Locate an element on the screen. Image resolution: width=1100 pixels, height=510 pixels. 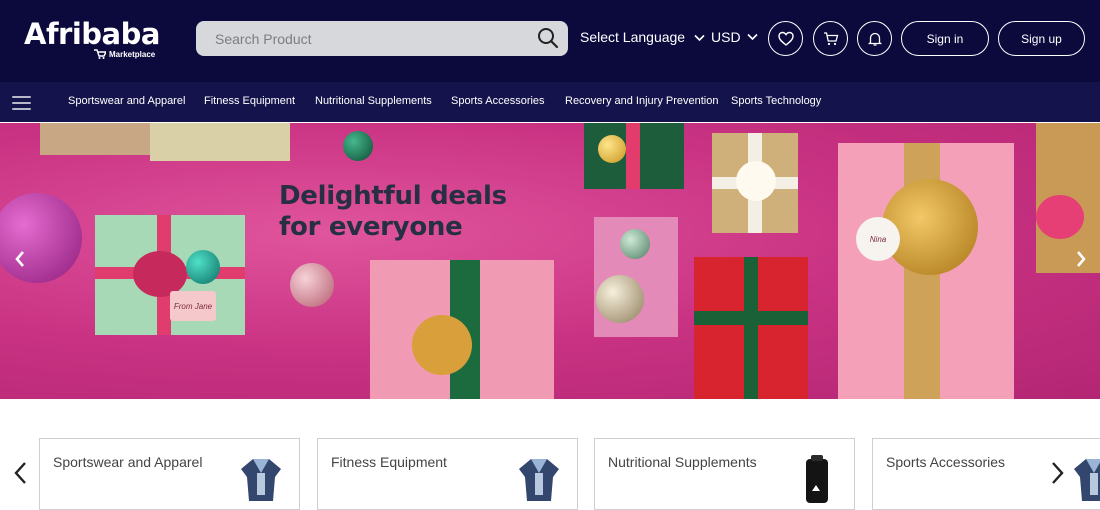
bow-right is located at coordinates (1060, 217).